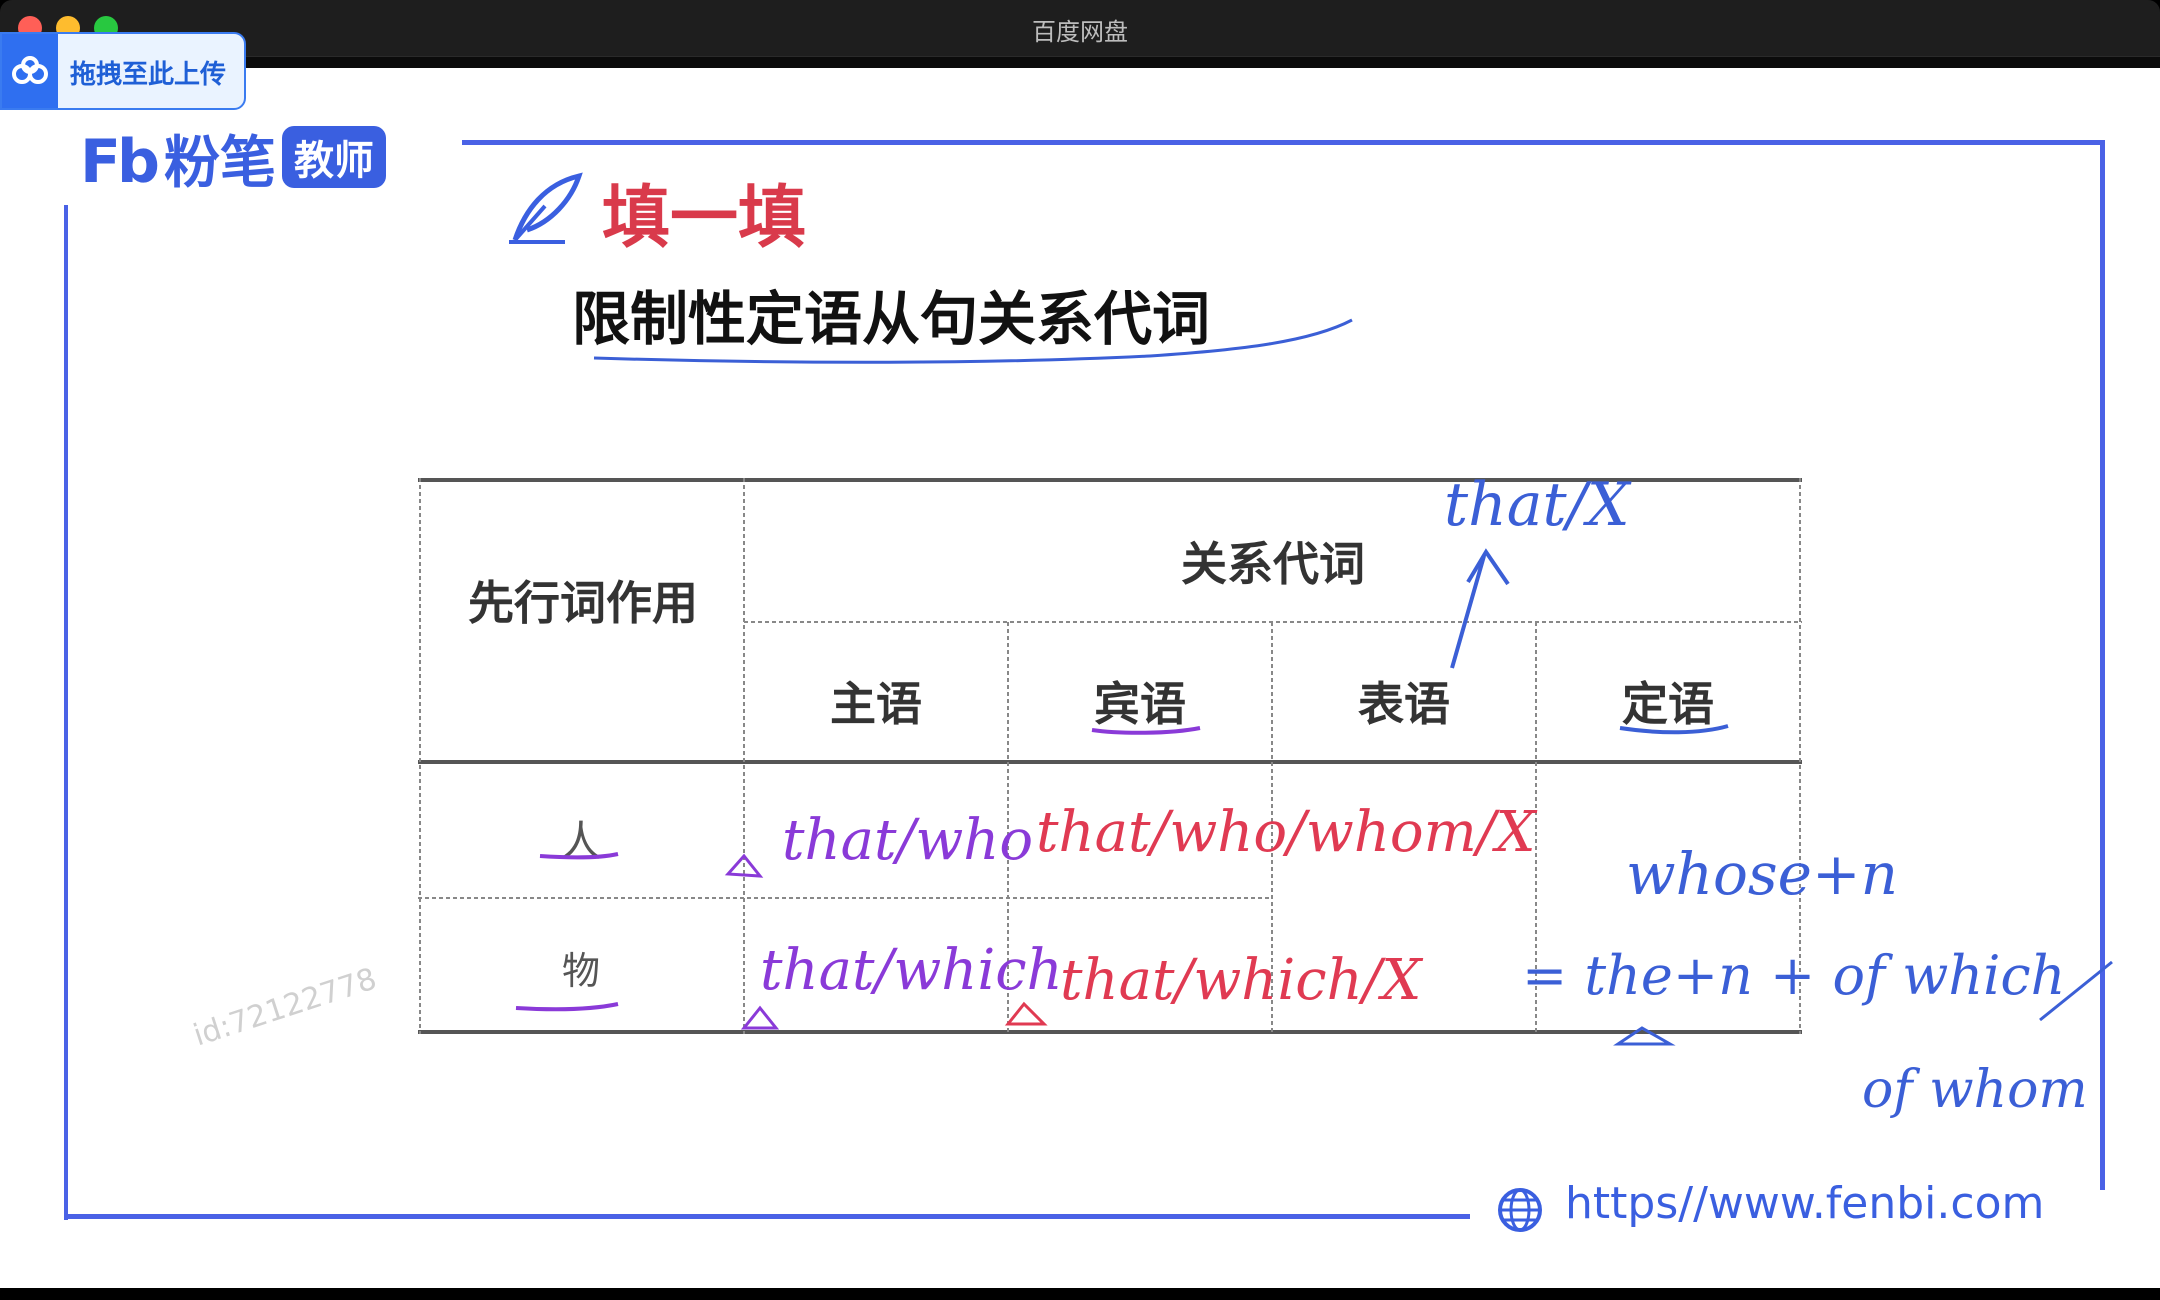 The height and width of the screenshot is (1300, 2160). Describe the element at coordinates (148, 75) in the screenshot. I see `upload-label: 拖拽至此上传` at that location.